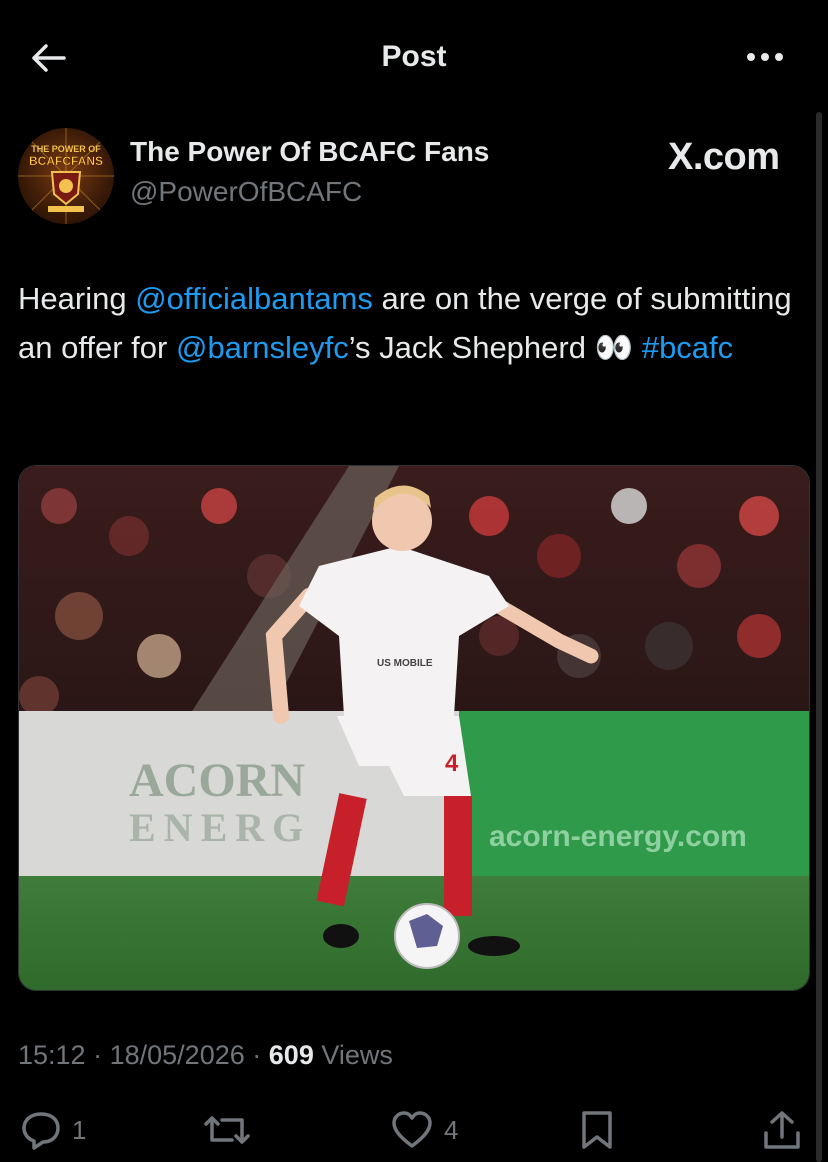 This screenshot has width=828, height=1162. Describe the element at coordinates (309, 152) in the screenshot. I see `author-name: The Power Of BCAFC Fans` at that location.